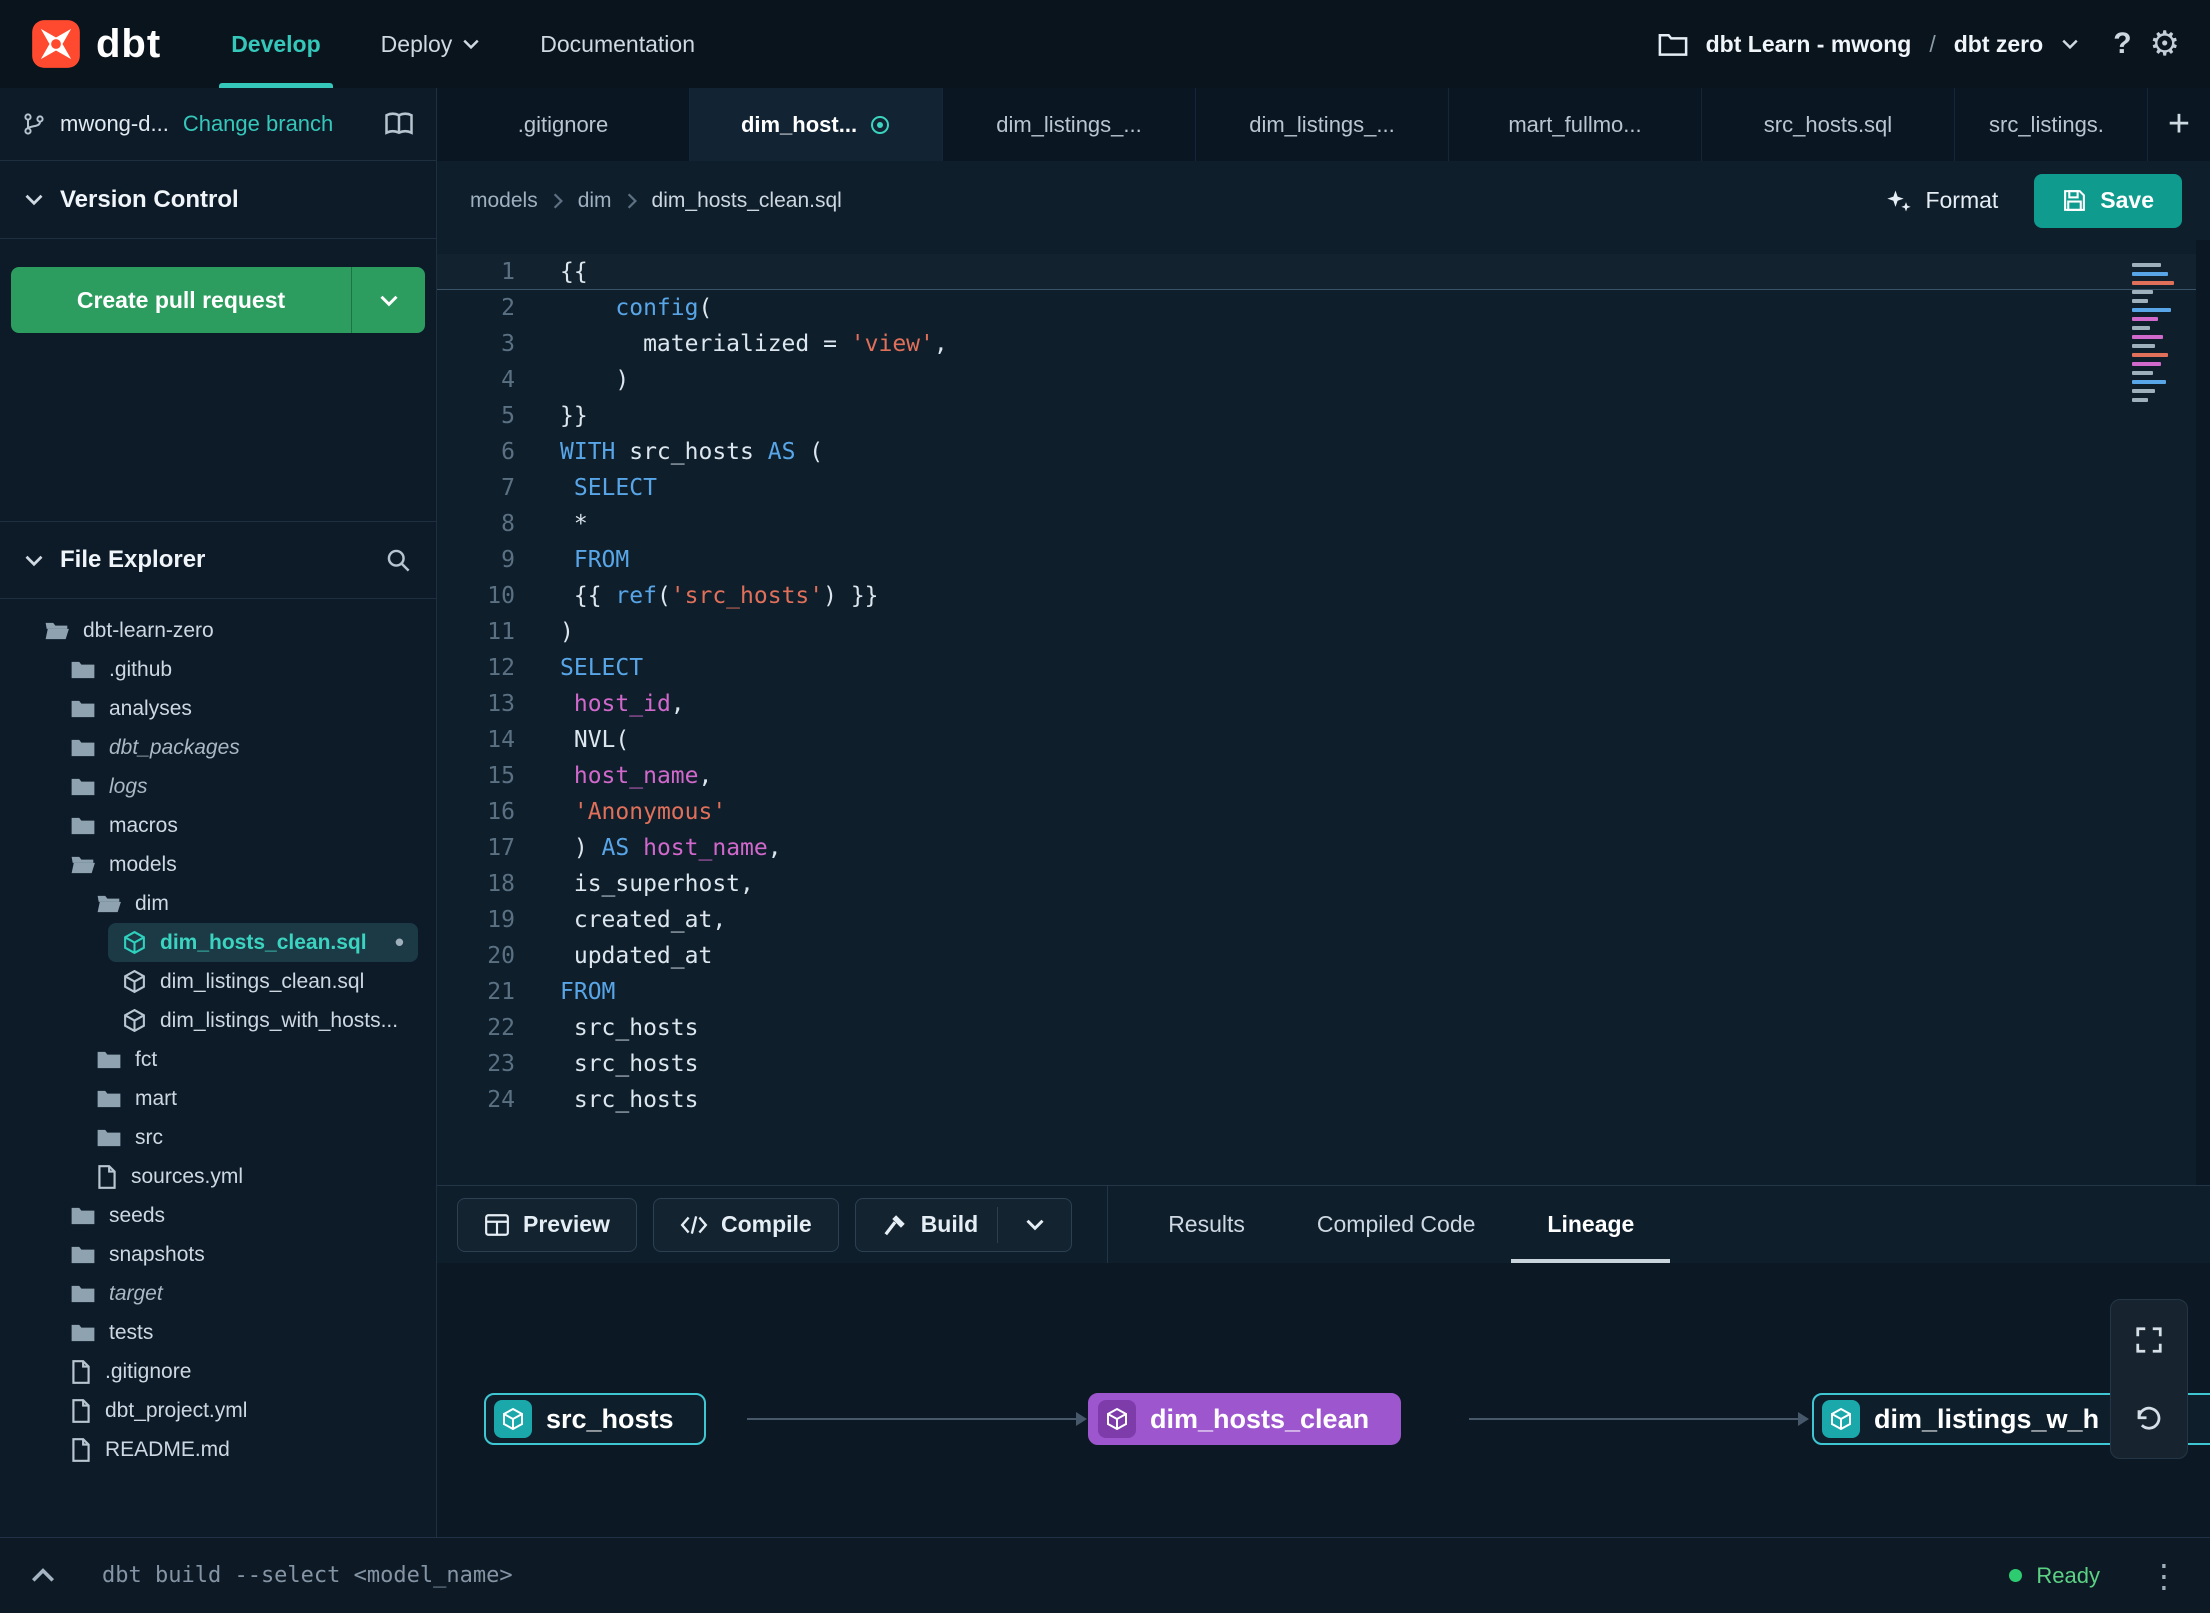  What do you see at coordinates (2164, 1576) in the screenshot?
I see `kebab-menu-icon: ⋮` at bounding box center [2164, 1576].